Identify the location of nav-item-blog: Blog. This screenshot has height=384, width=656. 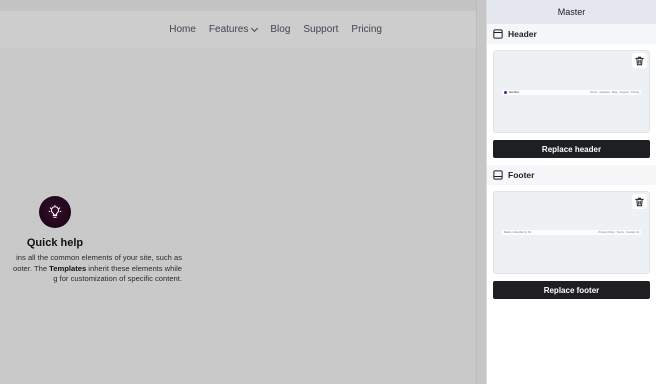
(280, 29).